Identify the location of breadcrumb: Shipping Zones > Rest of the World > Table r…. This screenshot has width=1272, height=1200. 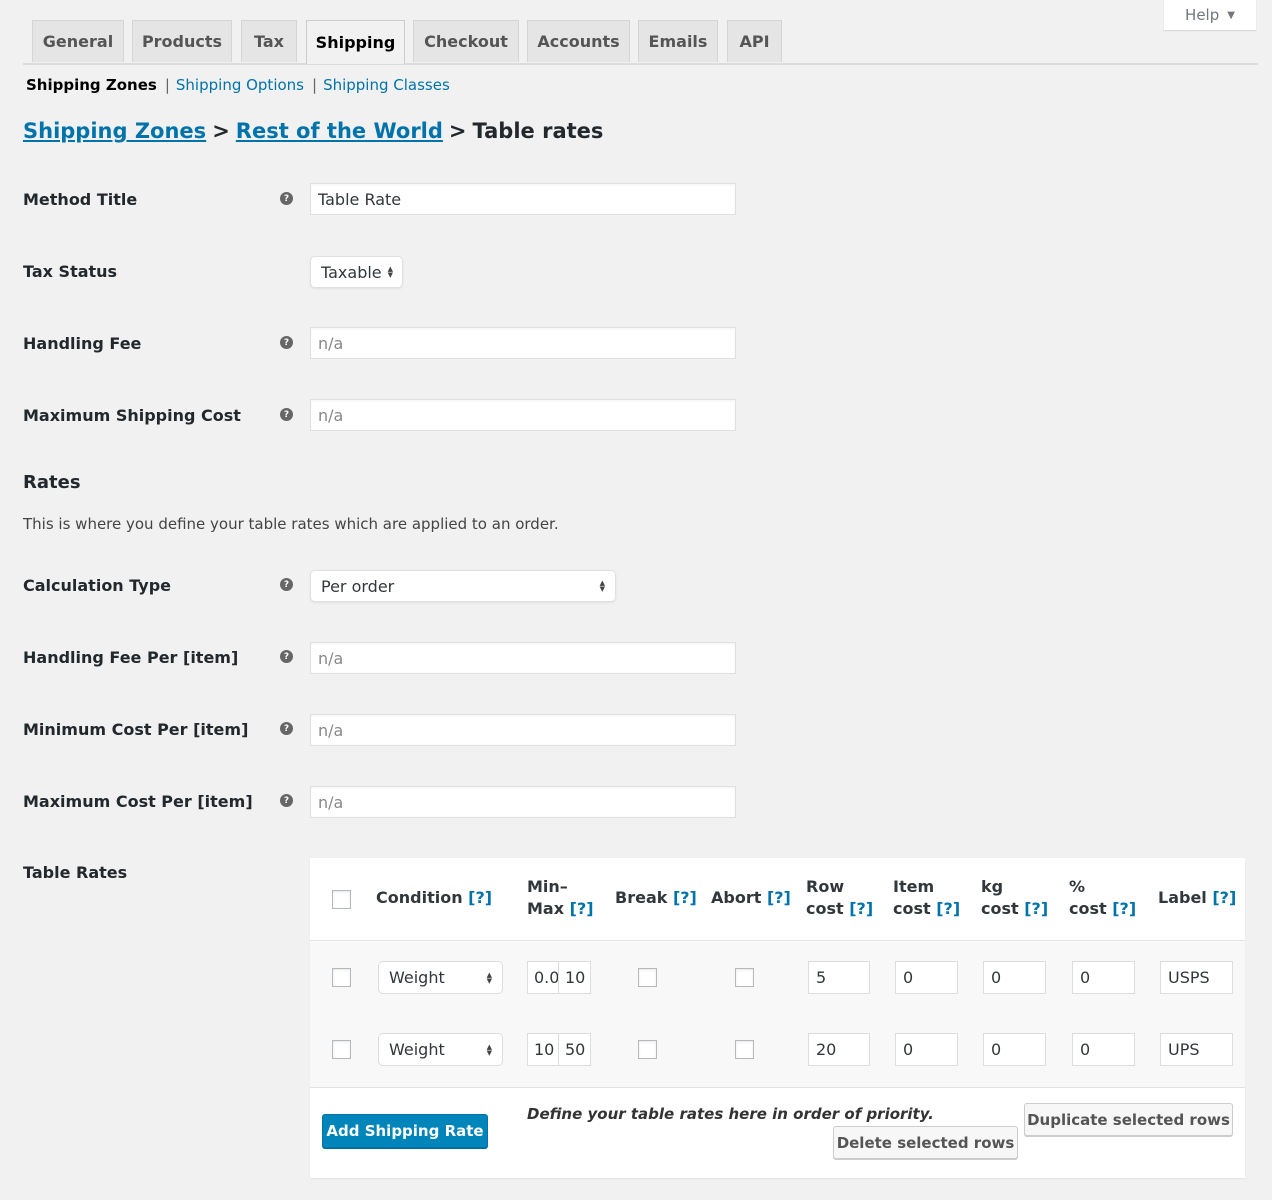
(313, 131).